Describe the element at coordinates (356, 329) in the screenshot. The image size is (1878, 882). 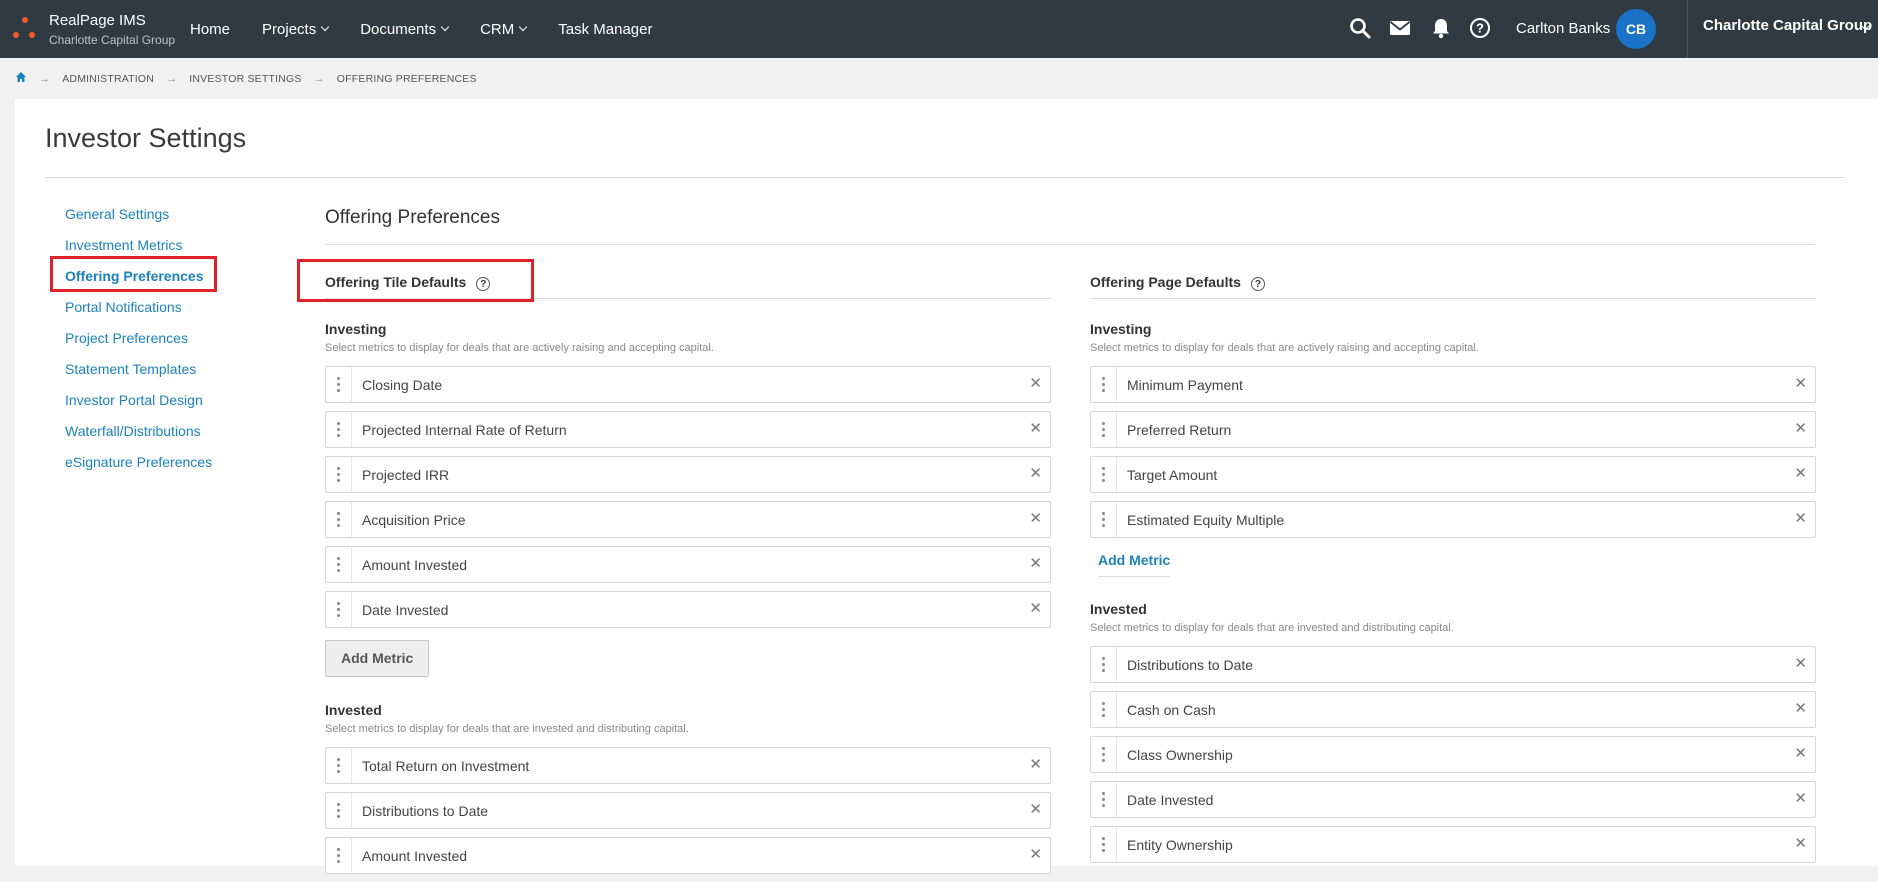
I see `tile-investing-title: Investing` at that location.